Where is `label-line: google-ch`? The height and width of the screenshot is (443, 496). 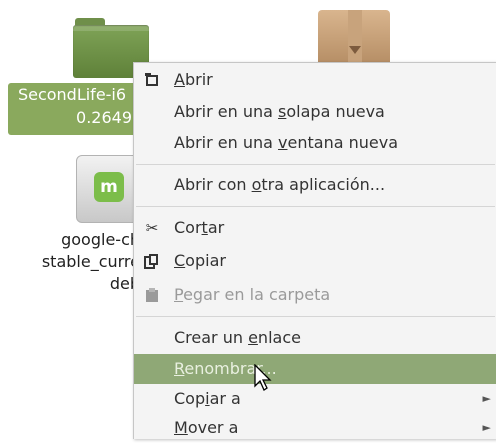 label-line: google-ch is located at coordinates (100, 239).